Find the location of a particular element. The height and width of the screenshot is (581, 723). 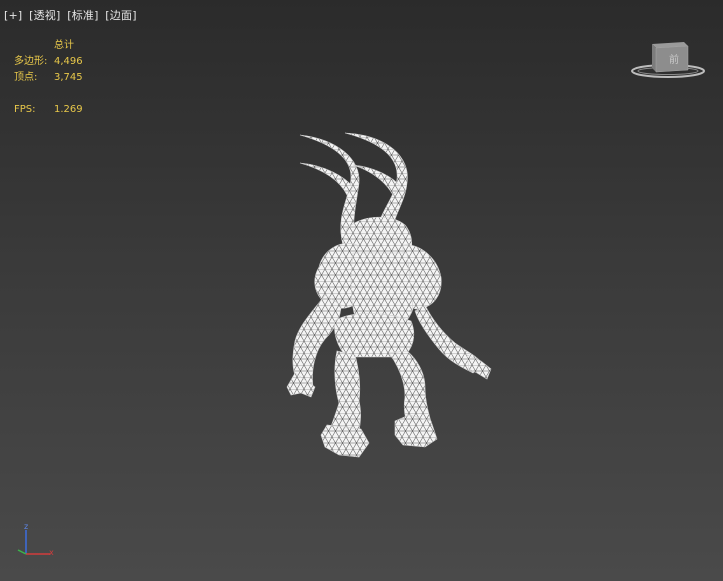

polys-value: 4,496 is located at coordinates (68, 61).